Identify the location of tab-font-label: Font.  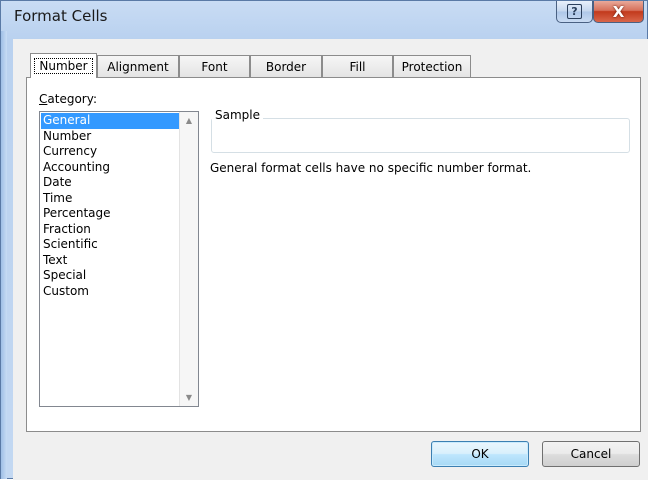
(214, 66).